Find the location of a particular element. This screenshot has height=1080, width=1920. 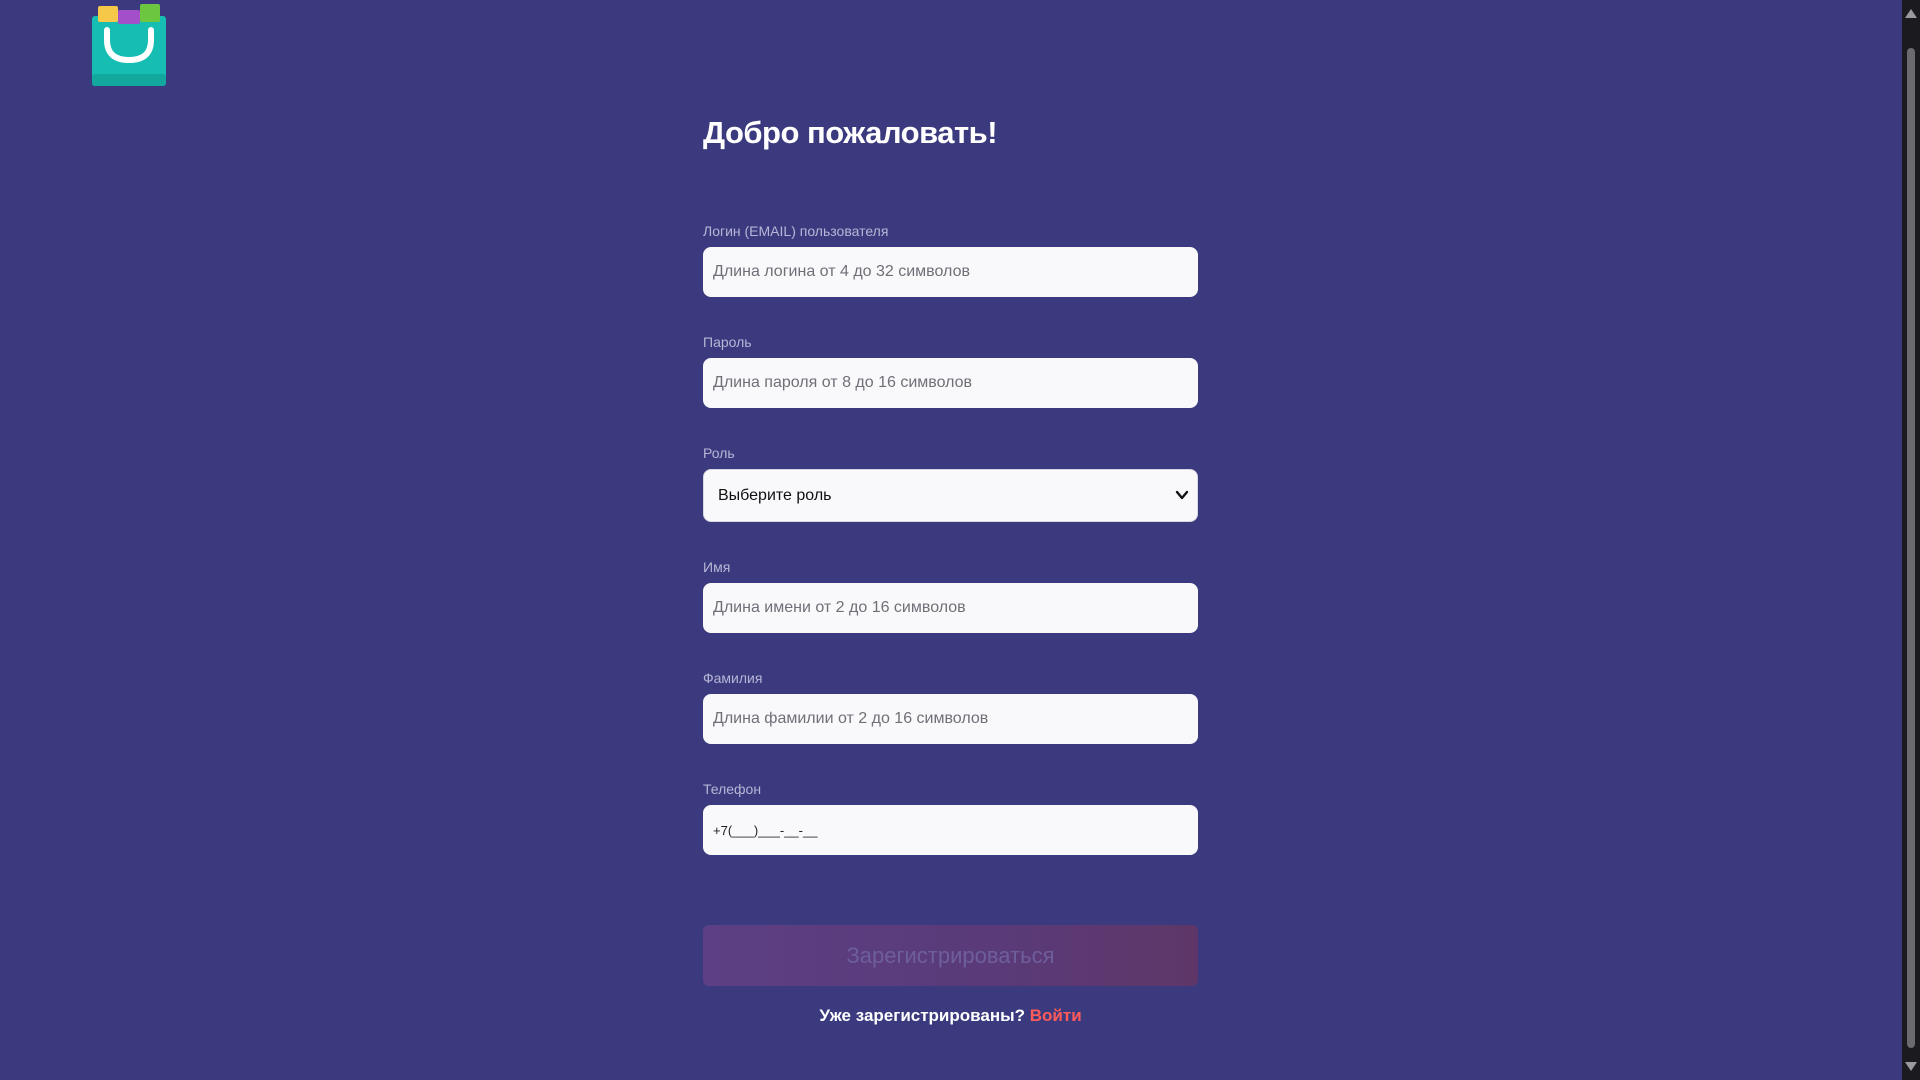

scroll-up-icon is located at coordinates (1911, 13).